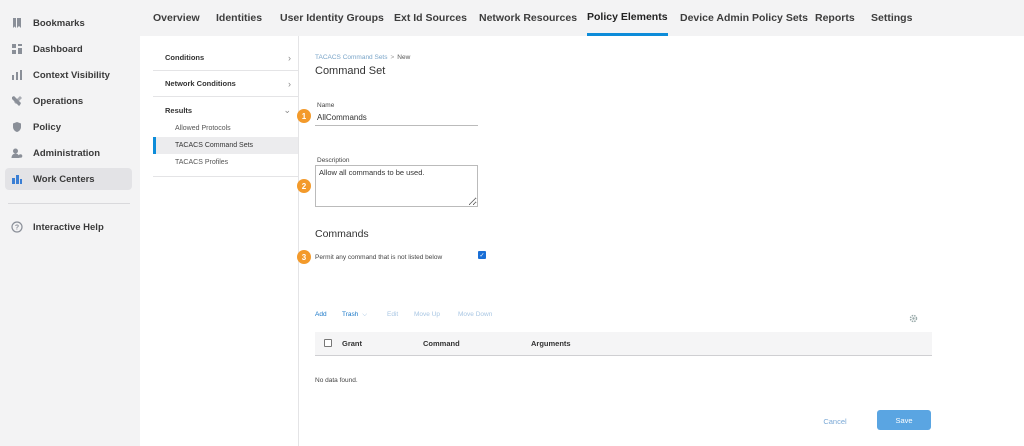 This screenshot has height=446, width=1024. Describe the element at coordinates (891, 18) in the screenshot. I see `tab-settings: Settings` at that location.